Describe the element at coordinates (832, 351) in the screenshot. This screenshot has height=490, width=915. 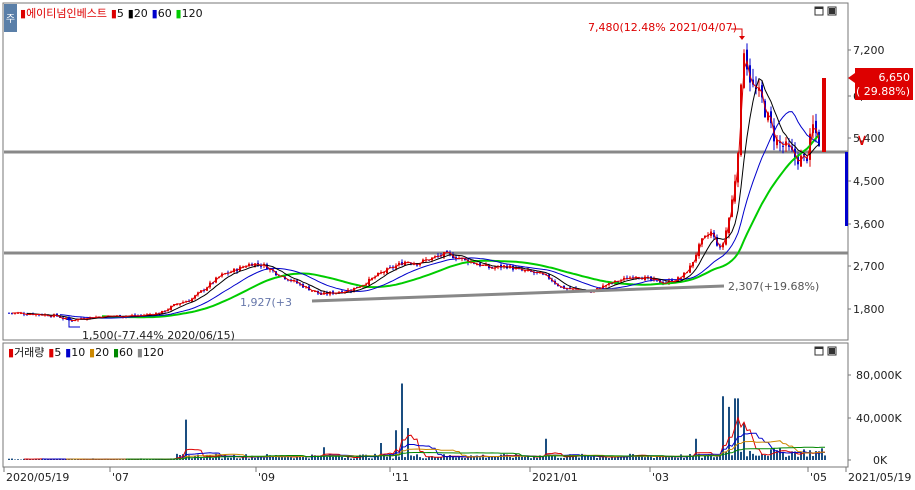
I see `volume-panel-close-icon` at that location.